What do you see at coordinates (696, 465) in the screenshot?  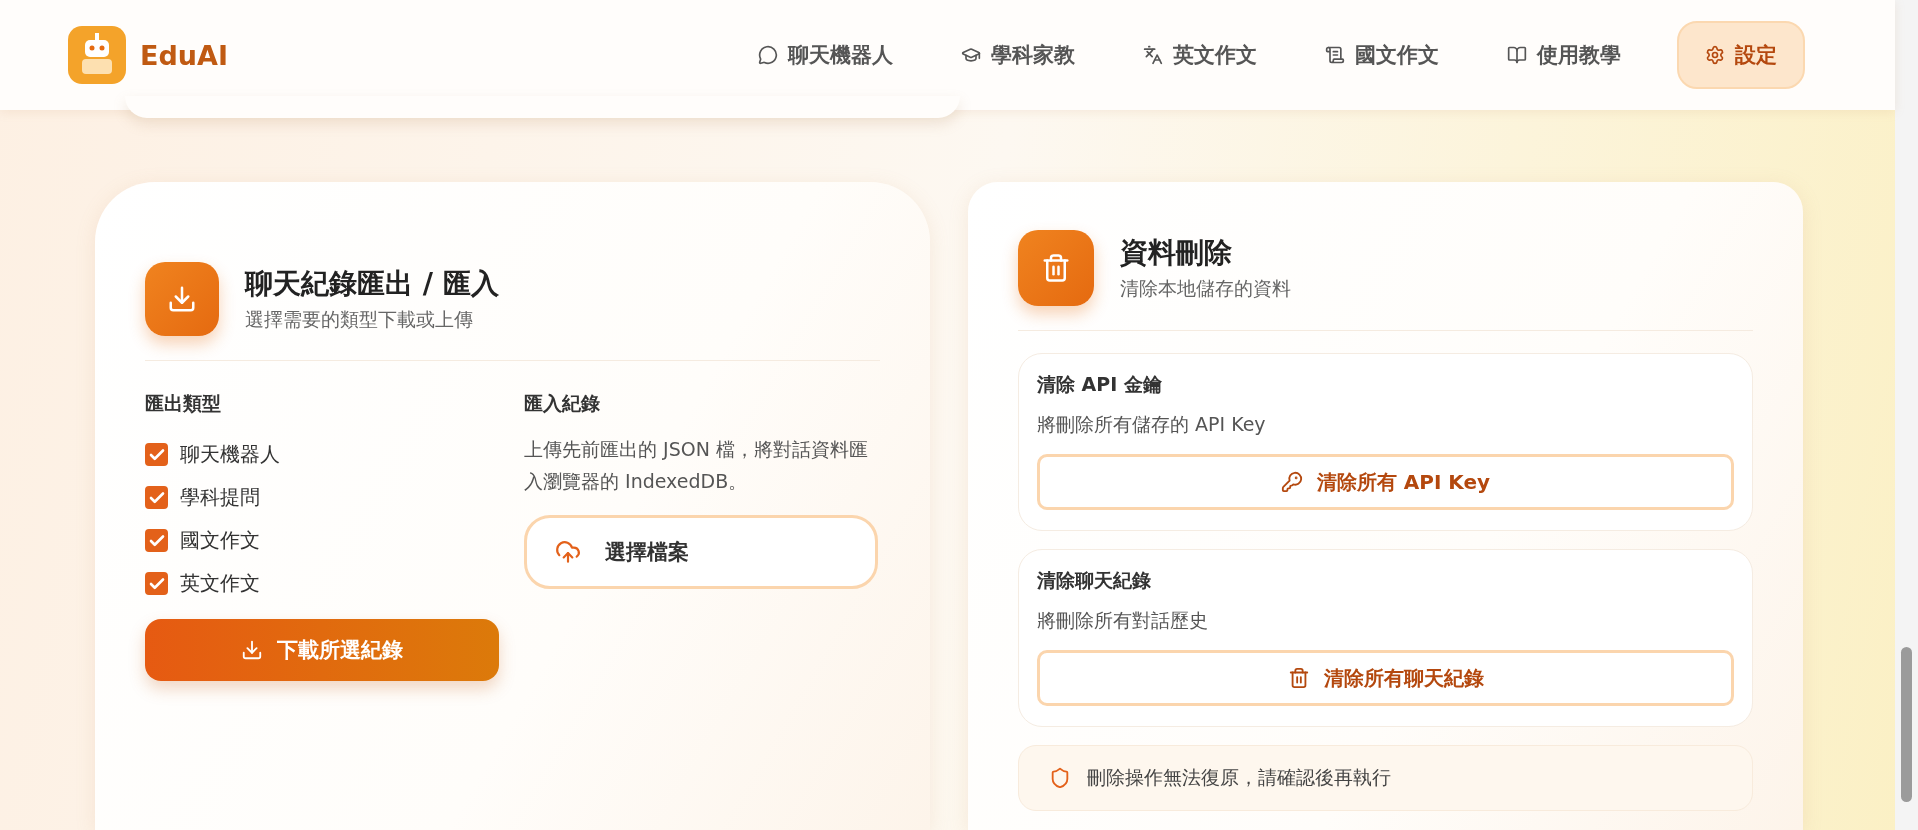 I see `import-description: 上傳先前匯出的 JSON 檔，將對話資料匯入瀏覽器的 IndexedDB。` at bounding box center [696, 465].